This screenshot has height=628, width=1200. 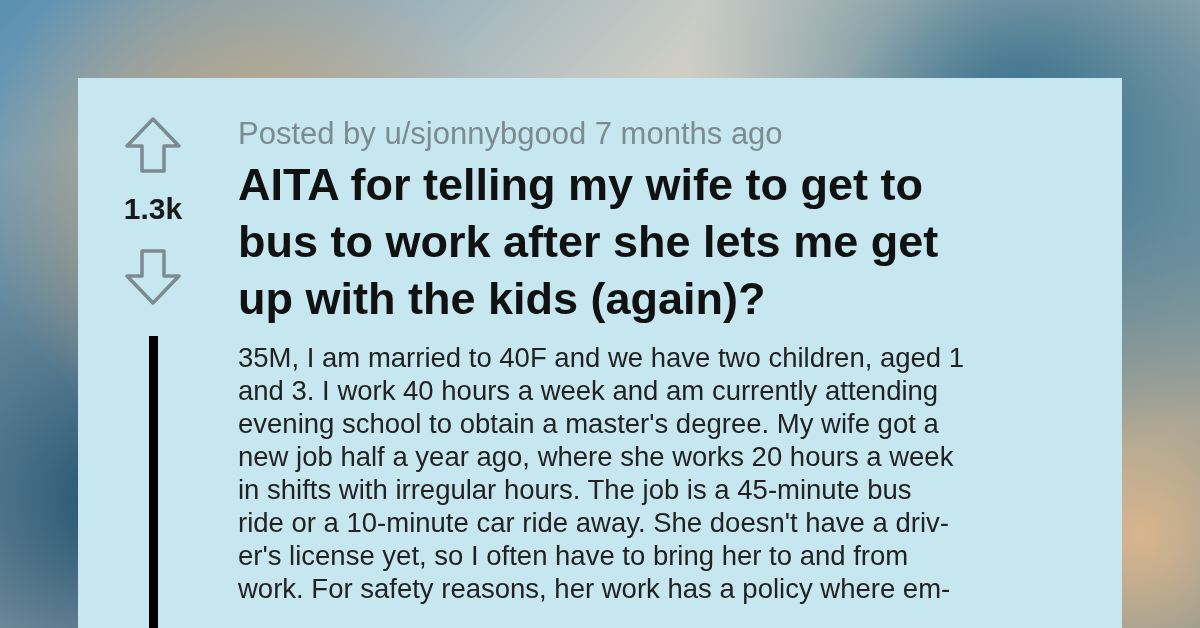 I want to click on upvote-icon, so click(x=153, y=145).